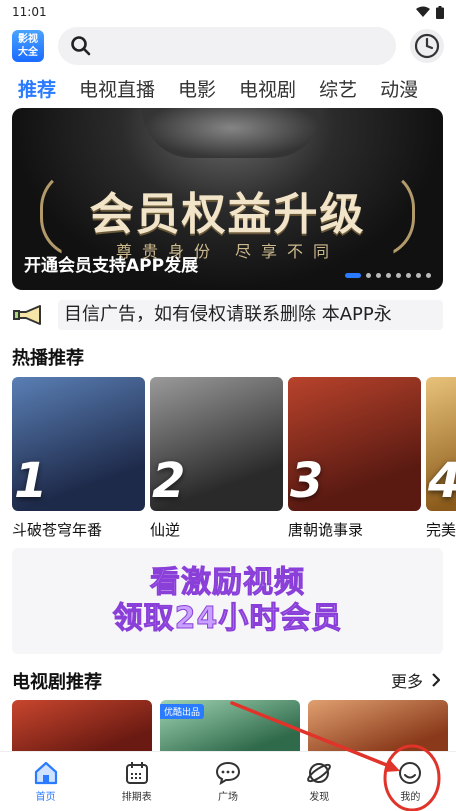 The height and width of the screenshot is (811, 456). What do you see at coordinates (227, 619) in the screenshot?
I see `promo-line2: 领取24小时会员` at bounding box center [227, 619].